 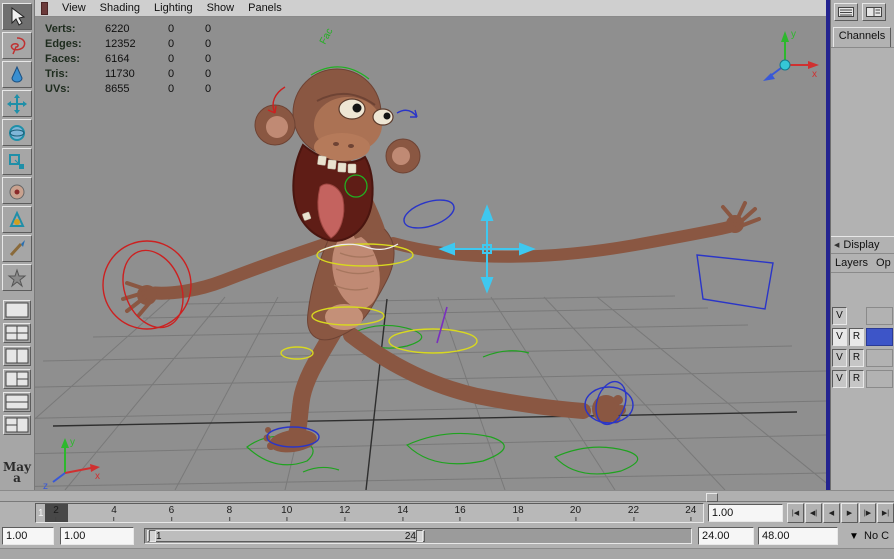 What do you see at coordinates (874, 12) in the screenshot?
I see `layer-editor-toggle-icon` at bounding box center [874, 12].